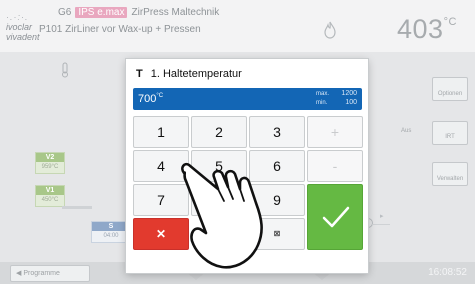  Describe the element at coordinates (17, 17) in the screenshot. I see `logo-dots: ·.·:·.` at that location.